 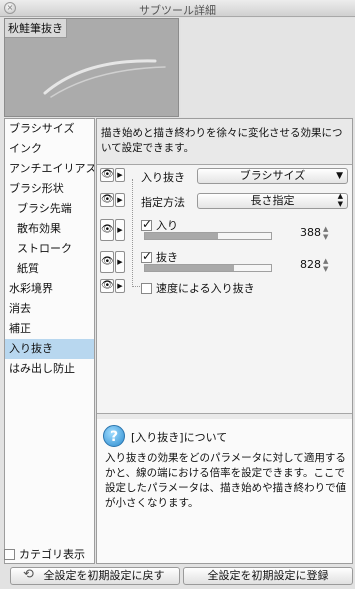 I want to click on iri-nuki-dropdown: ブラシサイズ ▼, so click(x=272, y=176).